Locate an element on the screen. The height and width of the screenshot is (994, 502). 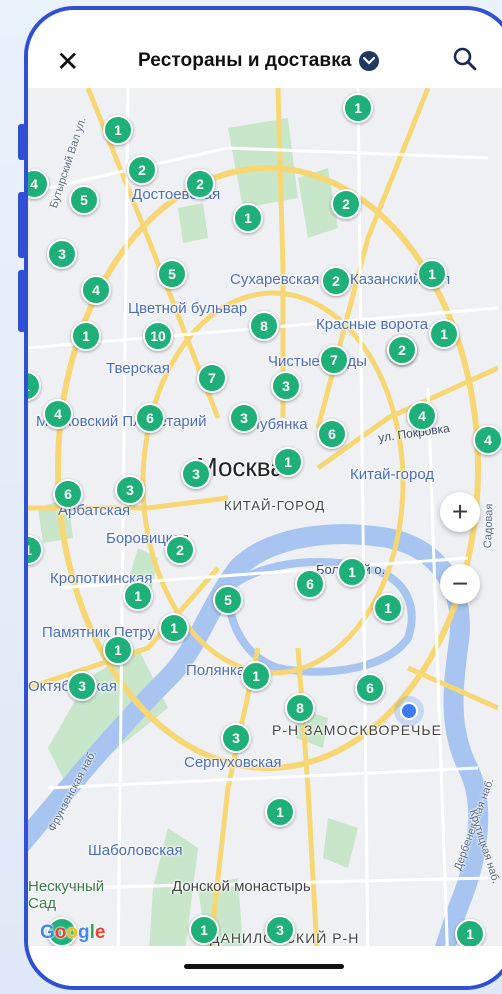
station-label-kitay-gorod: Китай-город is located at coordinates (392, 474).